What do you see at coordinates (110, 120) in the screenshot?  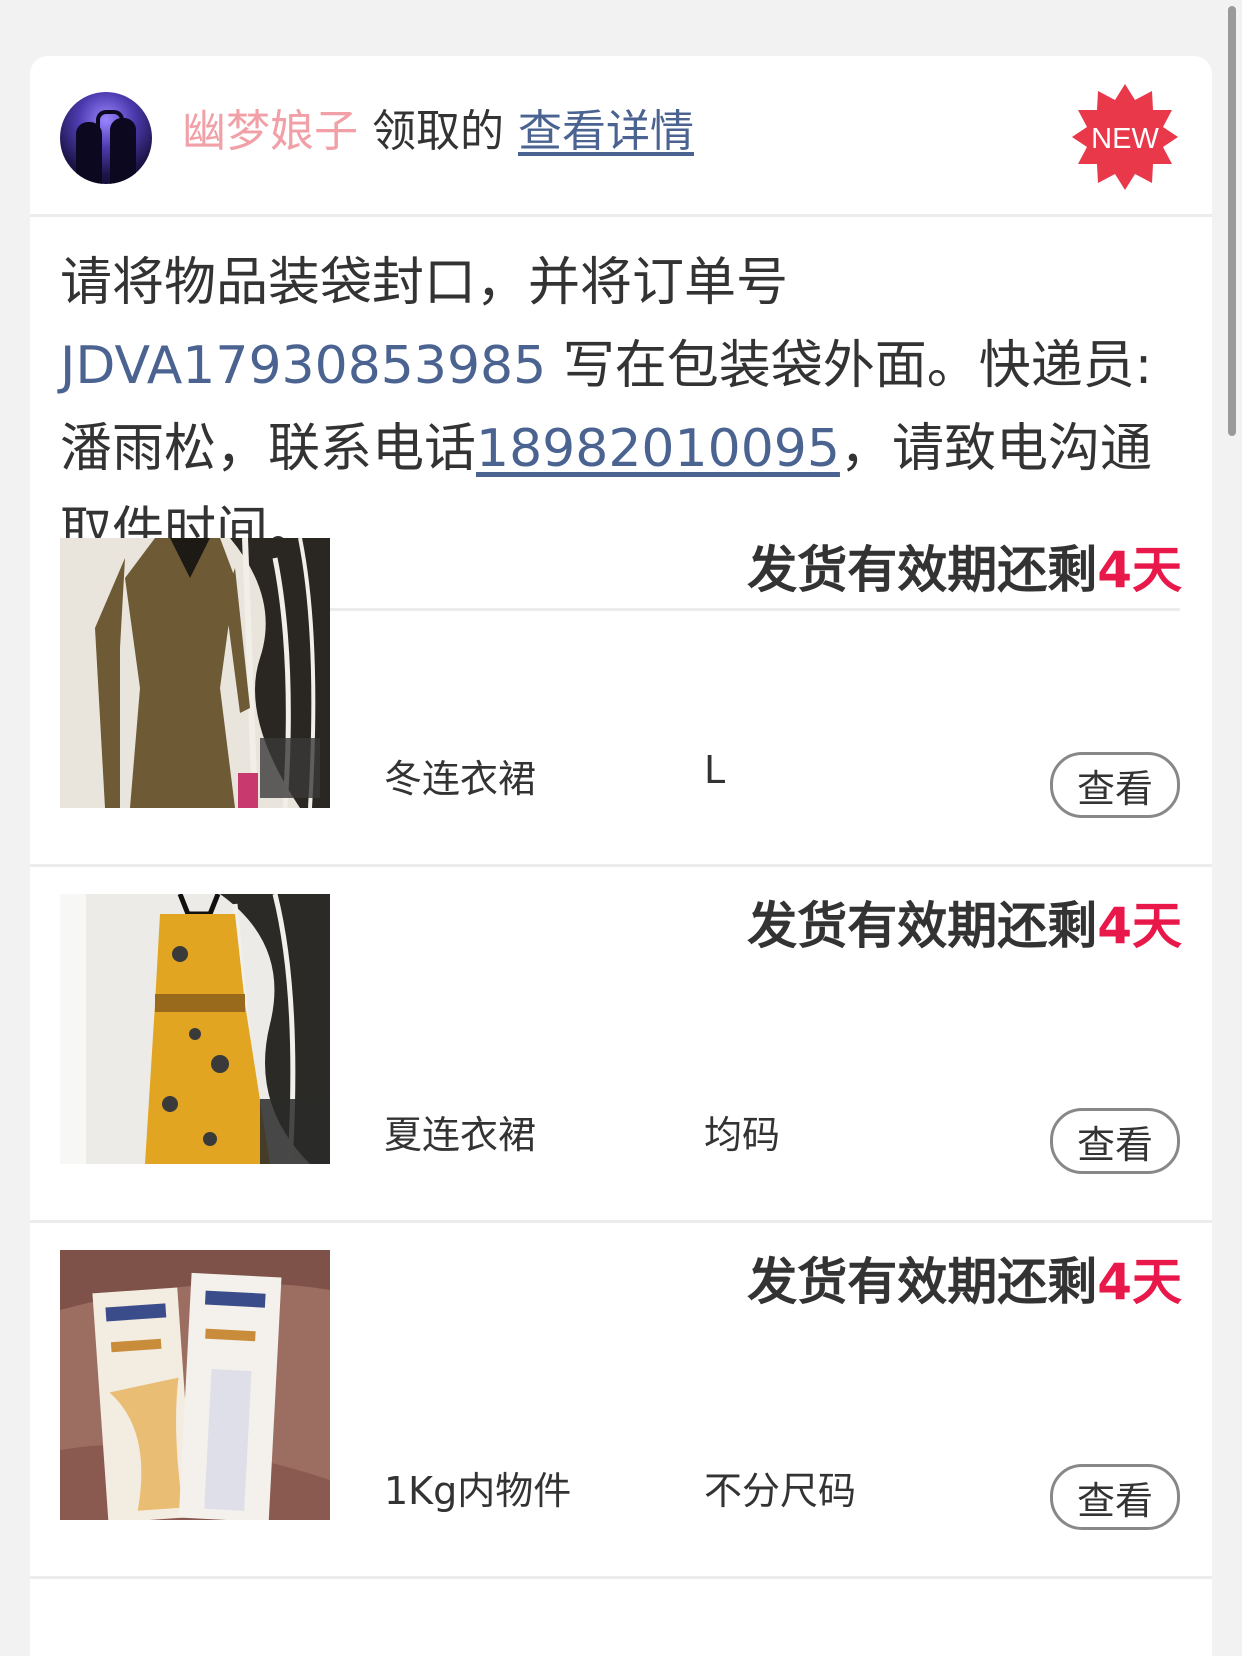 I see `avatar-heart` at bounding box center [110, 120].